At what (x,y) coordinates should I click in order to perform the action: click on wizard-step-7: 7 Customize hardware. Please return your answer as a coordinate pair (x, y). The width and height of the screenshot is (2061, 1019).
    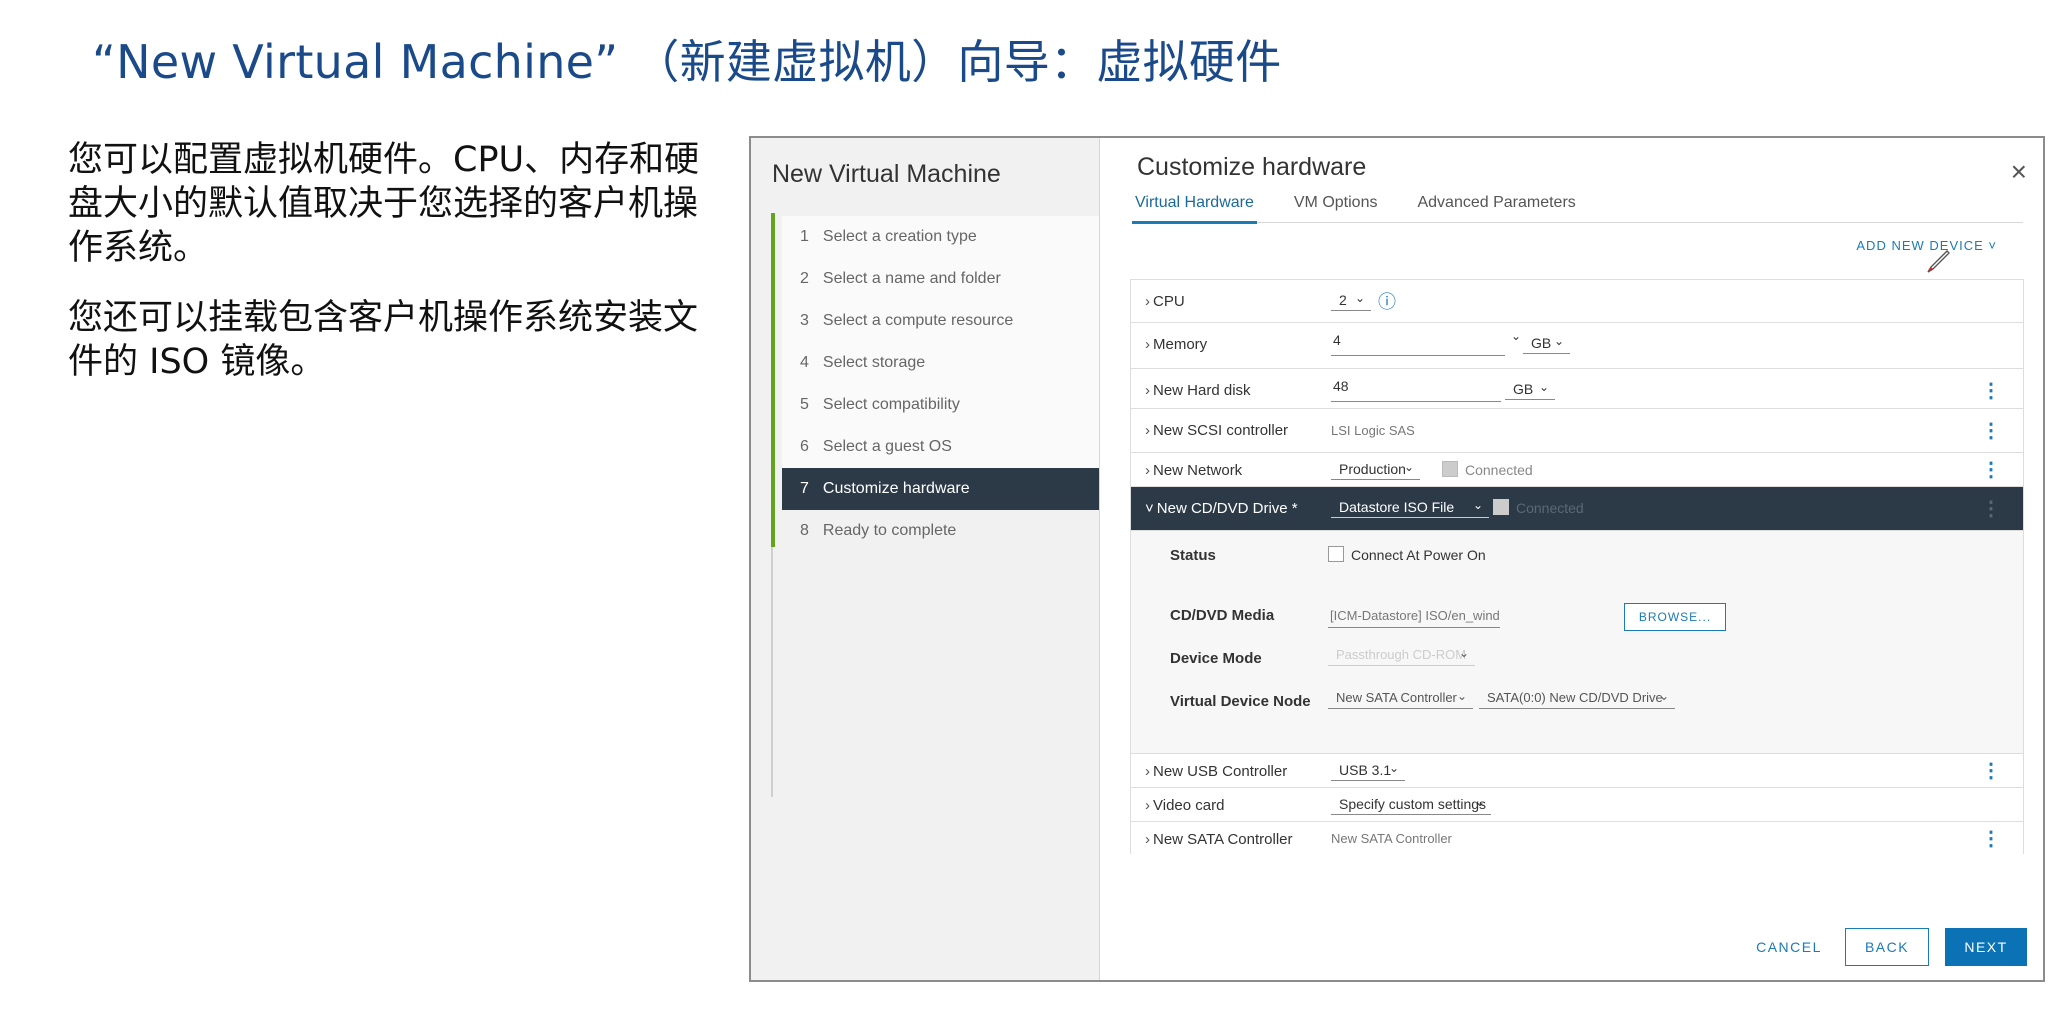
    Looking at the image, I should click on (940, 489).